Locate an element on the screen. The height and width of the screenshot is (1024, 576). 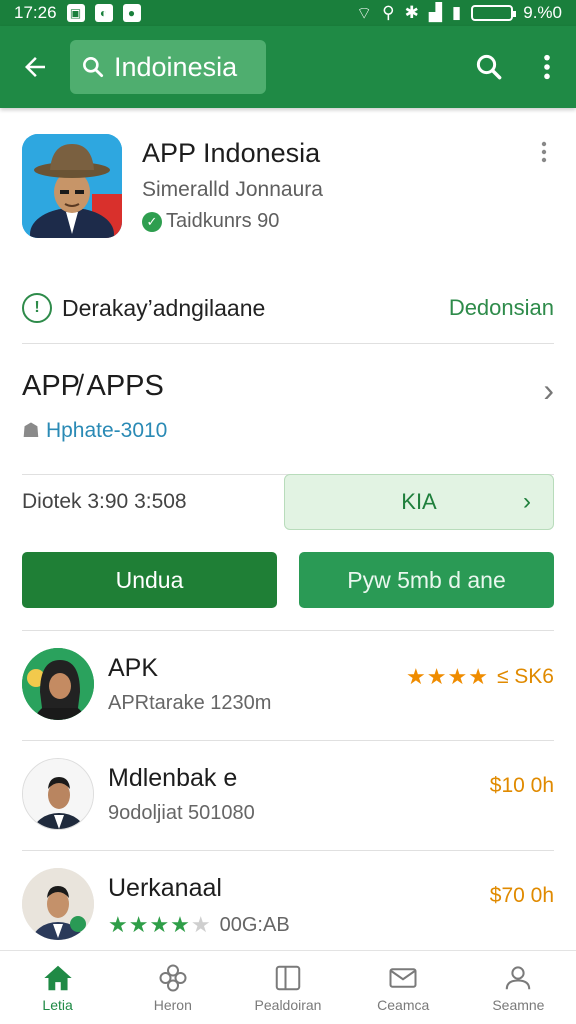
kia-button-label: KIA is located at coordinates (419, 501).